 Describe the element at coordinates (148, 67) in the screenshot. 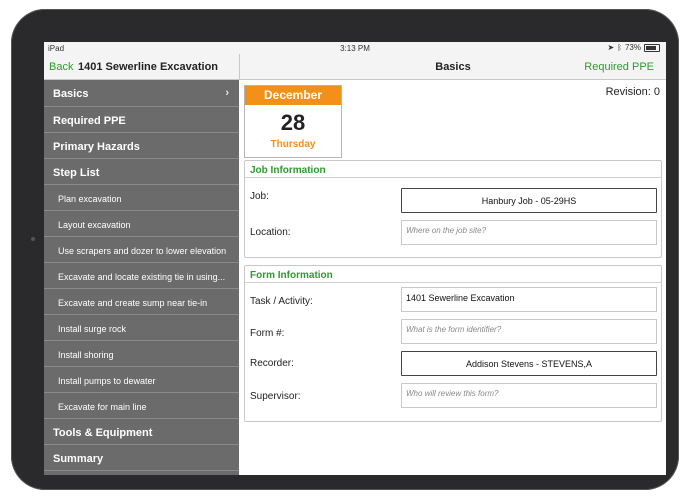

I see `left-nav-title: 1401 Sewerline Excavation` at that location.